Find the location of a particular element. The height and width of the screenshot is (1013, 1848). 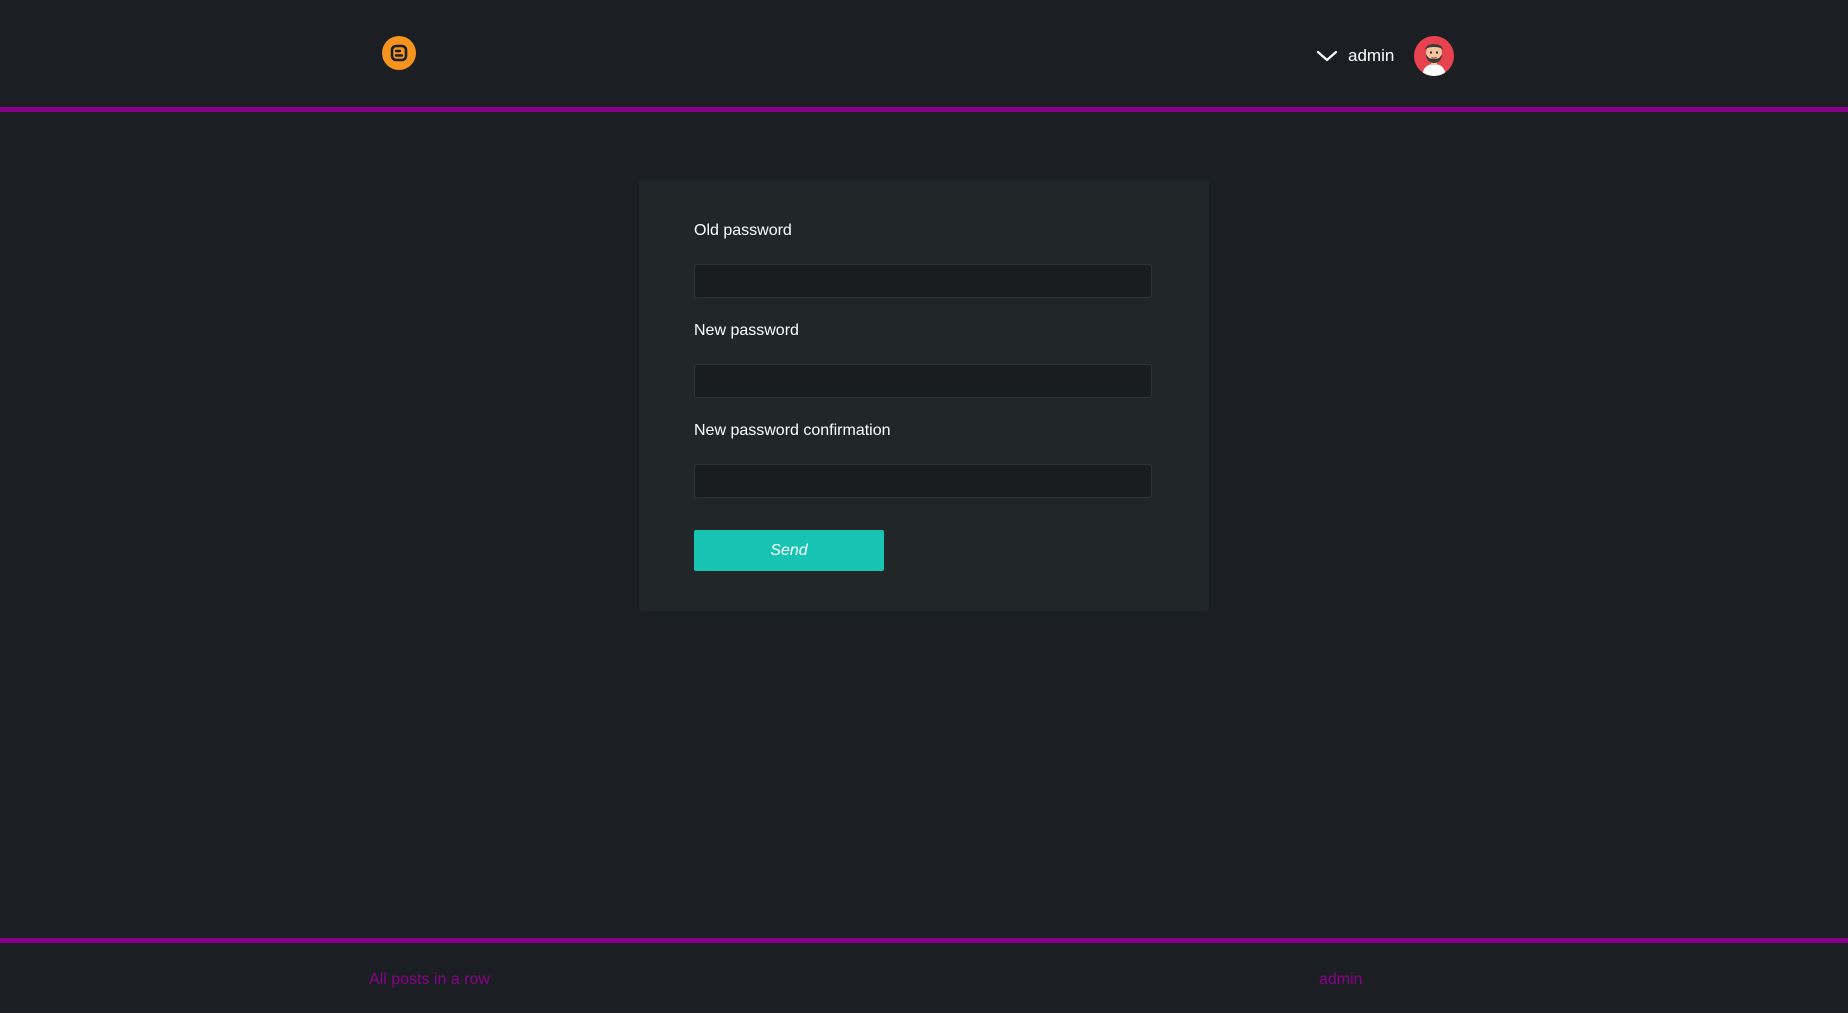

top-header: admin is located at coordinates (924, 56).